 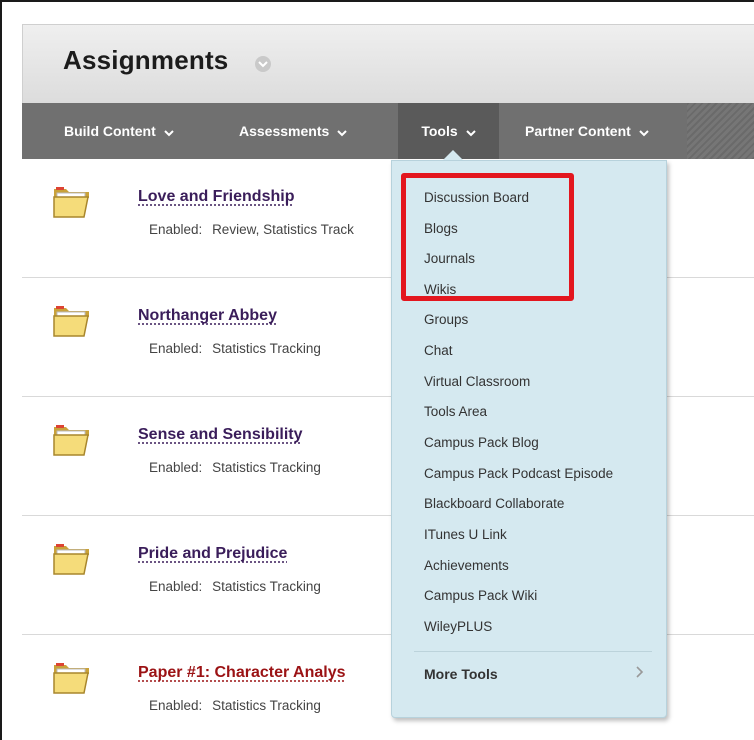 What do you see at coordinates (494, 503) in the screenshot?
I see `tools-item-blackboard-collaborate: Blackboard Collaborate` at bounding box center [494, 503].